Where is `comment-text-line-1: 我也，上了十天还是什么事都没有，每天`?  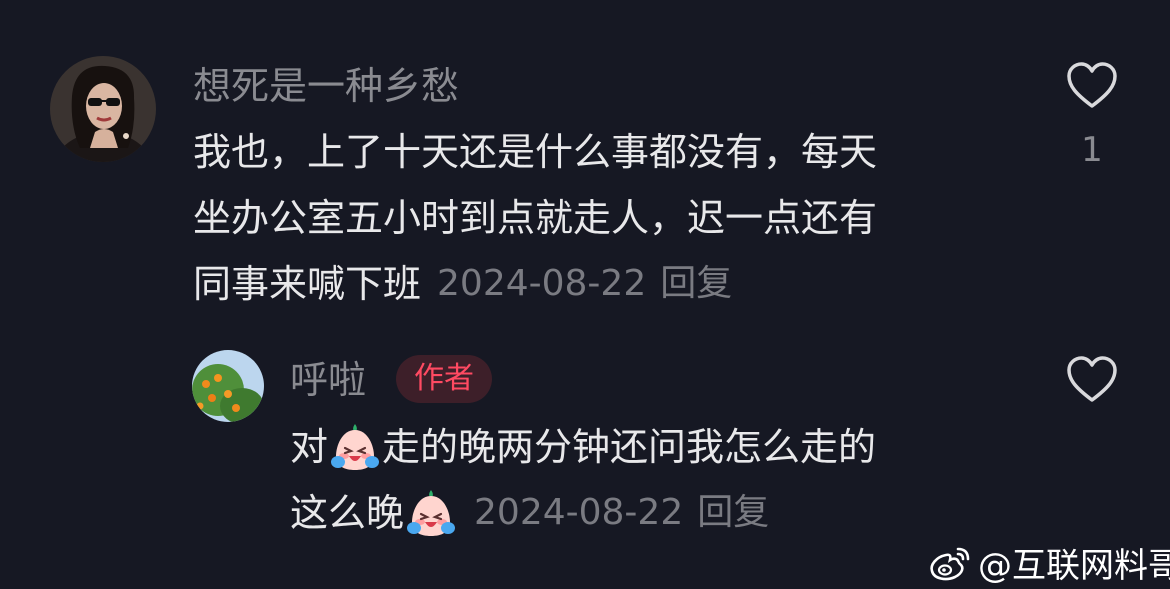
comment-text-line-1: 我也，上了十天还是什么事都没有，每天 is located at coordinates (535, 152).